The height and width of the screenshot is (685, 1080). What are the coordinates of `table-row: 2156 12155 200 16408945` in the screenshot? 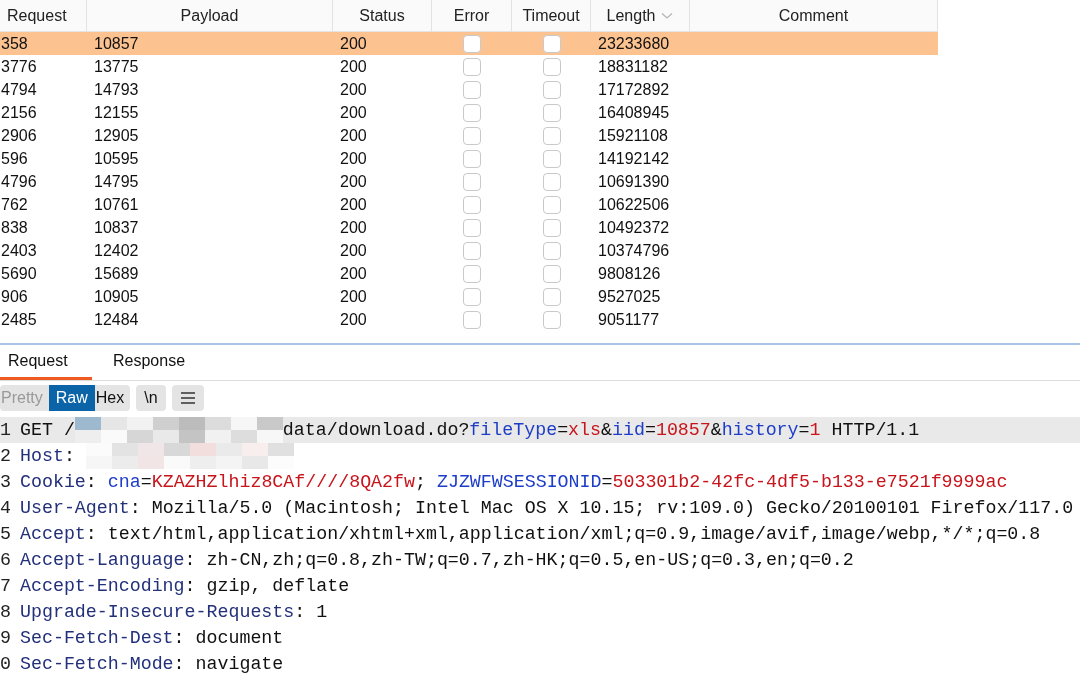 It's located at (469, 112).